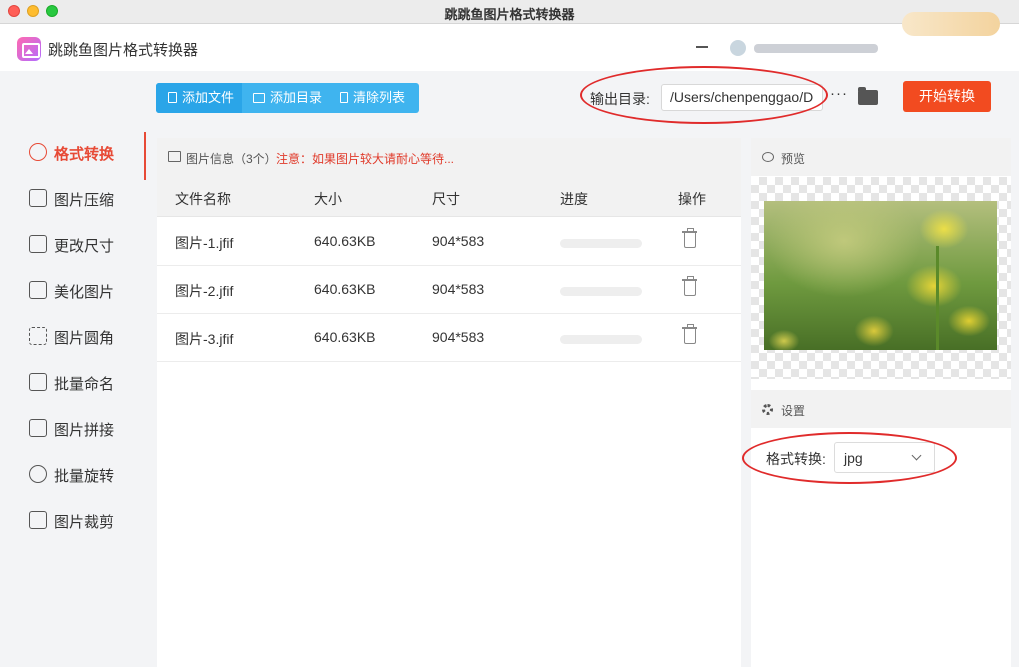 The width and height of the screenshot is (1019, 667). What do you see at coordinates (84, 522) in the screenshot?
I see `sidebar-item-label: 图片裁剪` at bounding box center [84, 522].